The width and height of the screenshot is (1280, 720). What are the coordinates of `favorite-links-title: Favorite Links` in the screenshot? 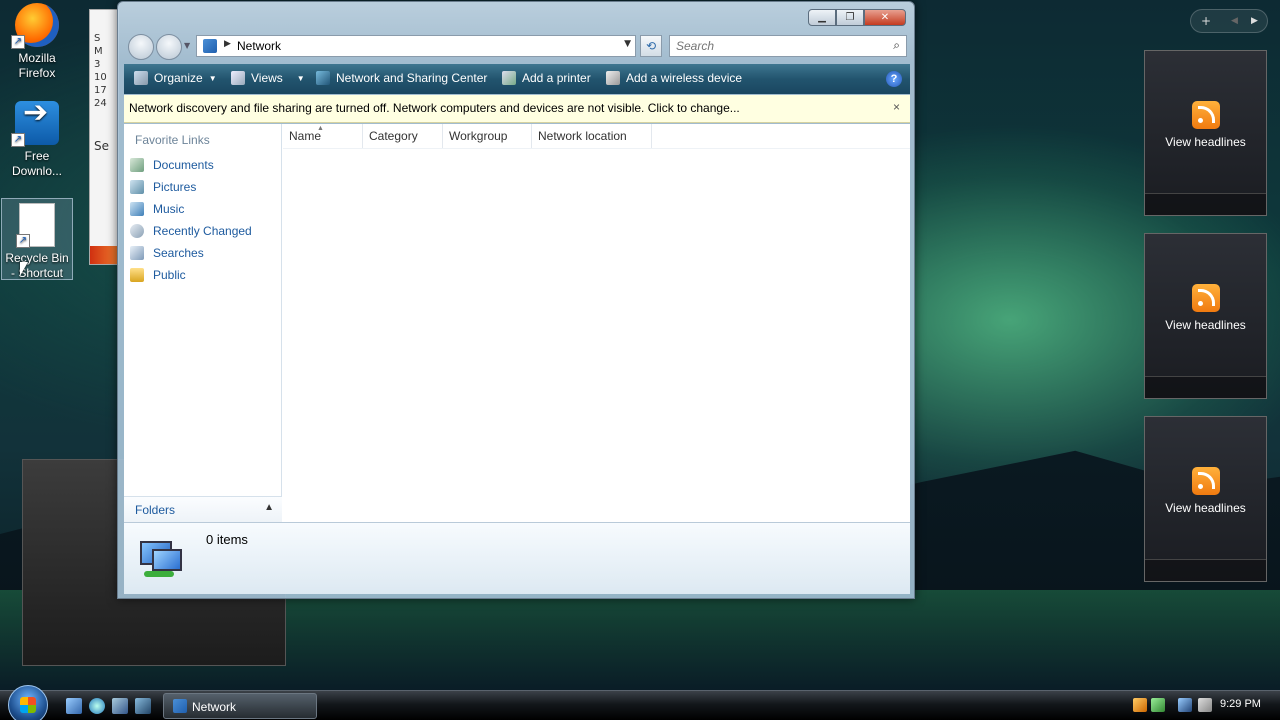 It's located at (172, 140).